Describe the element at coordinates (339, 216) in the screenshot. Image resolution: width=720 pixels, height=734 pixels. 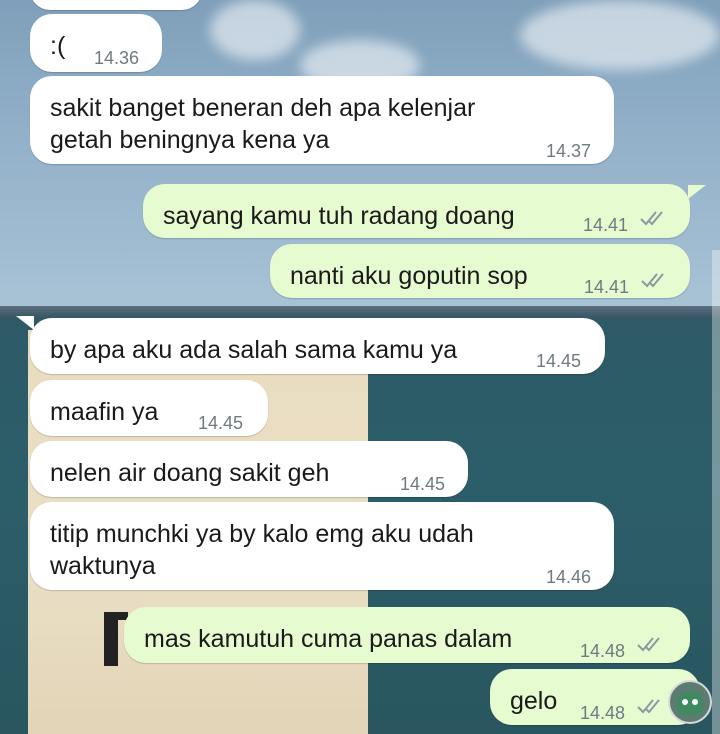
I see `message-text: sayang kamu tuh radang doang` at that location.